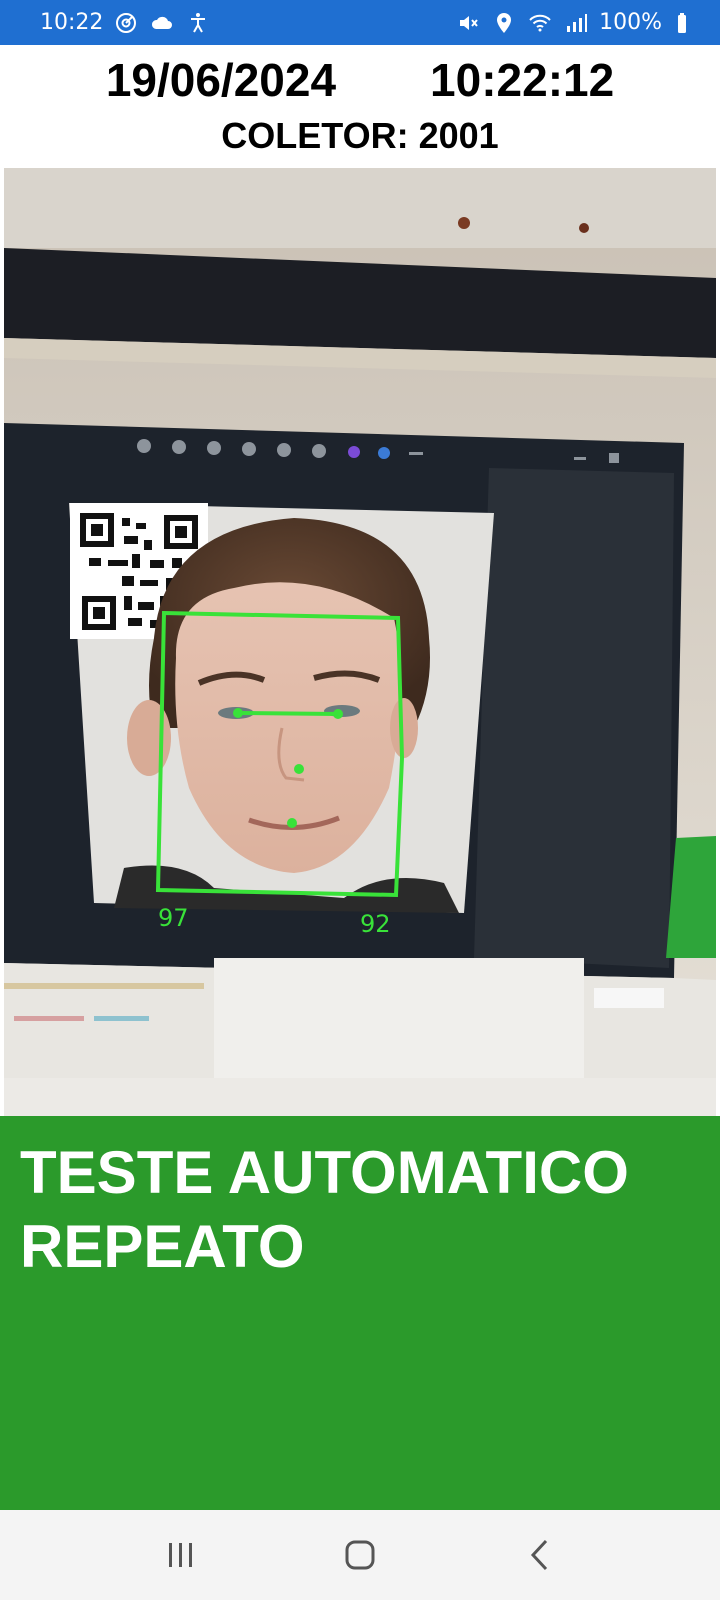 The image size is (720, 1600). Describe the element at coordinates (299, 769) in the screenshot. I see `landmark-nose` at that location.